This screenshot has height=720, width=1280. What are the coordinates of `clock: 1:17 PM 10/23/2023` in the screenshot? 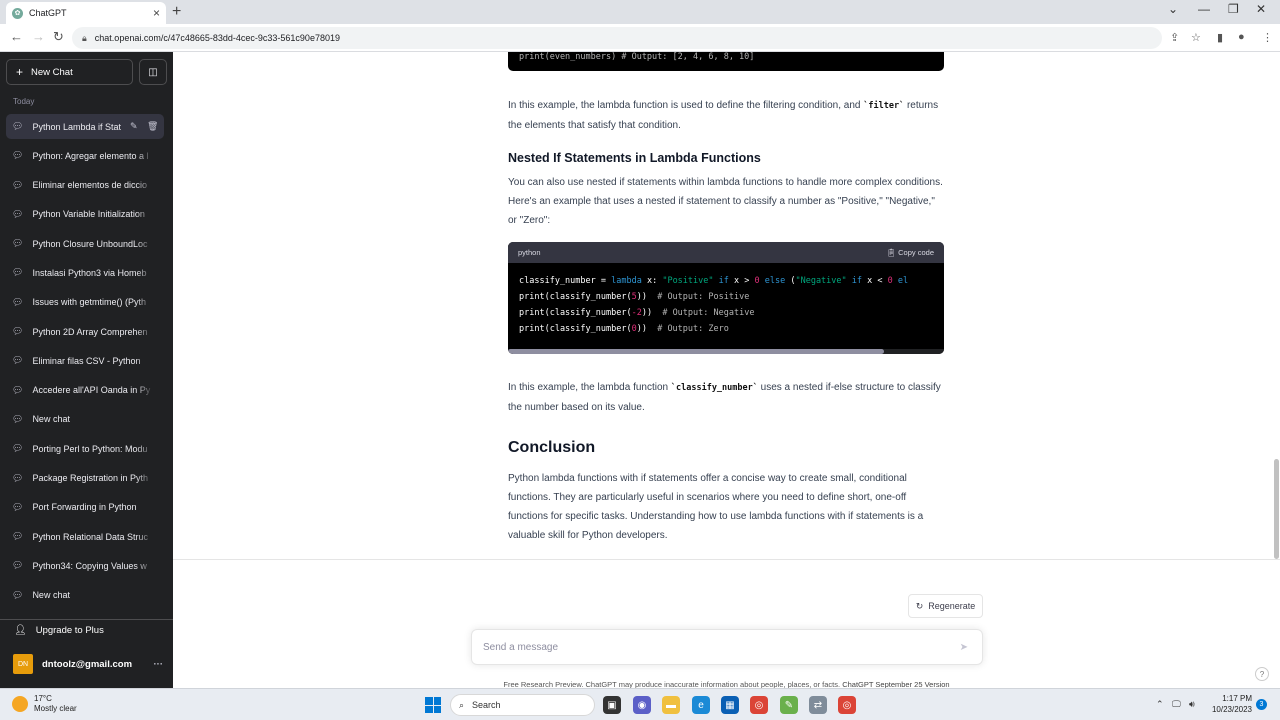 It's located at (1228, 704).